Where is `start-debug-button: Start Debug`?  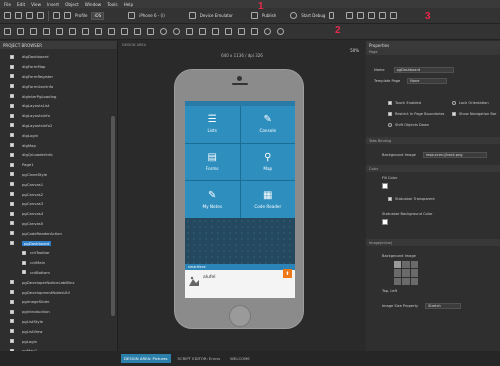
start-debug-button: Start Debug is located at coordinates (313, 15).